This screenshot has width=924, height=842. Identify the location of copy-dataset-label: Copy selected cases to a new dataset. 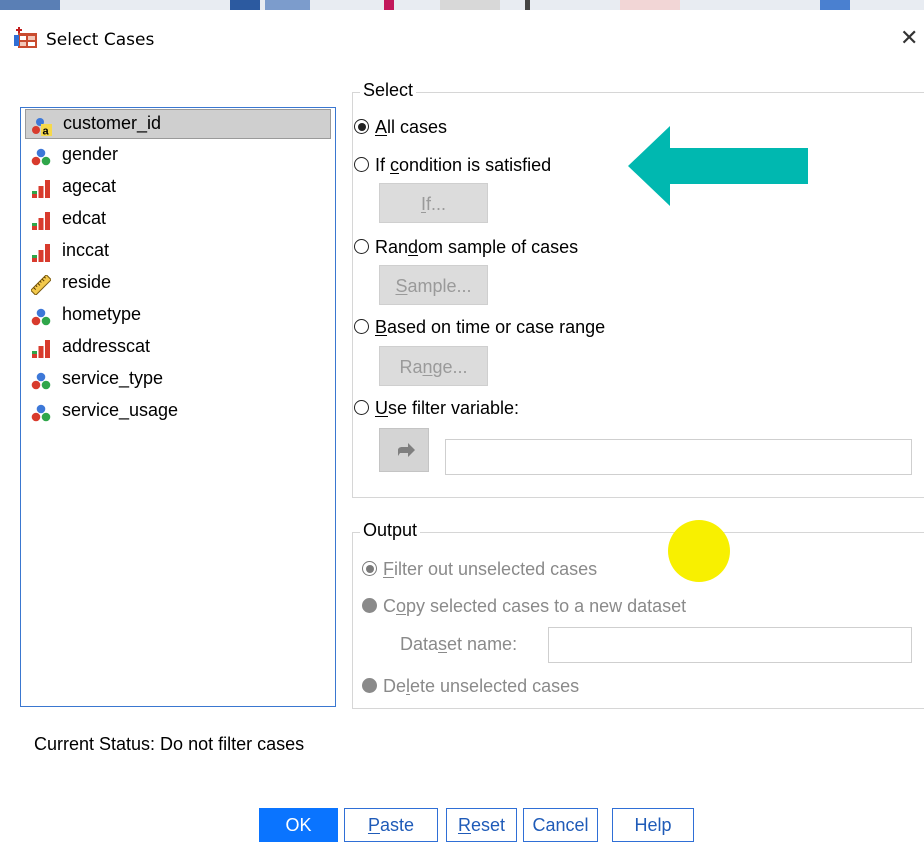
(535, 606).